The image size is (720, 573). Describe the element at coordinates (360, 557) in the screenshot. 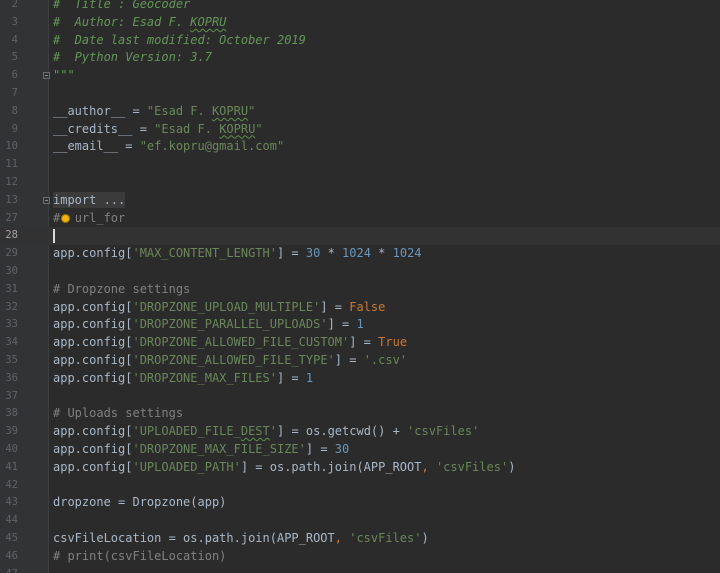

I see `code-line: 46 # print(csvFileLocation)` at that location.